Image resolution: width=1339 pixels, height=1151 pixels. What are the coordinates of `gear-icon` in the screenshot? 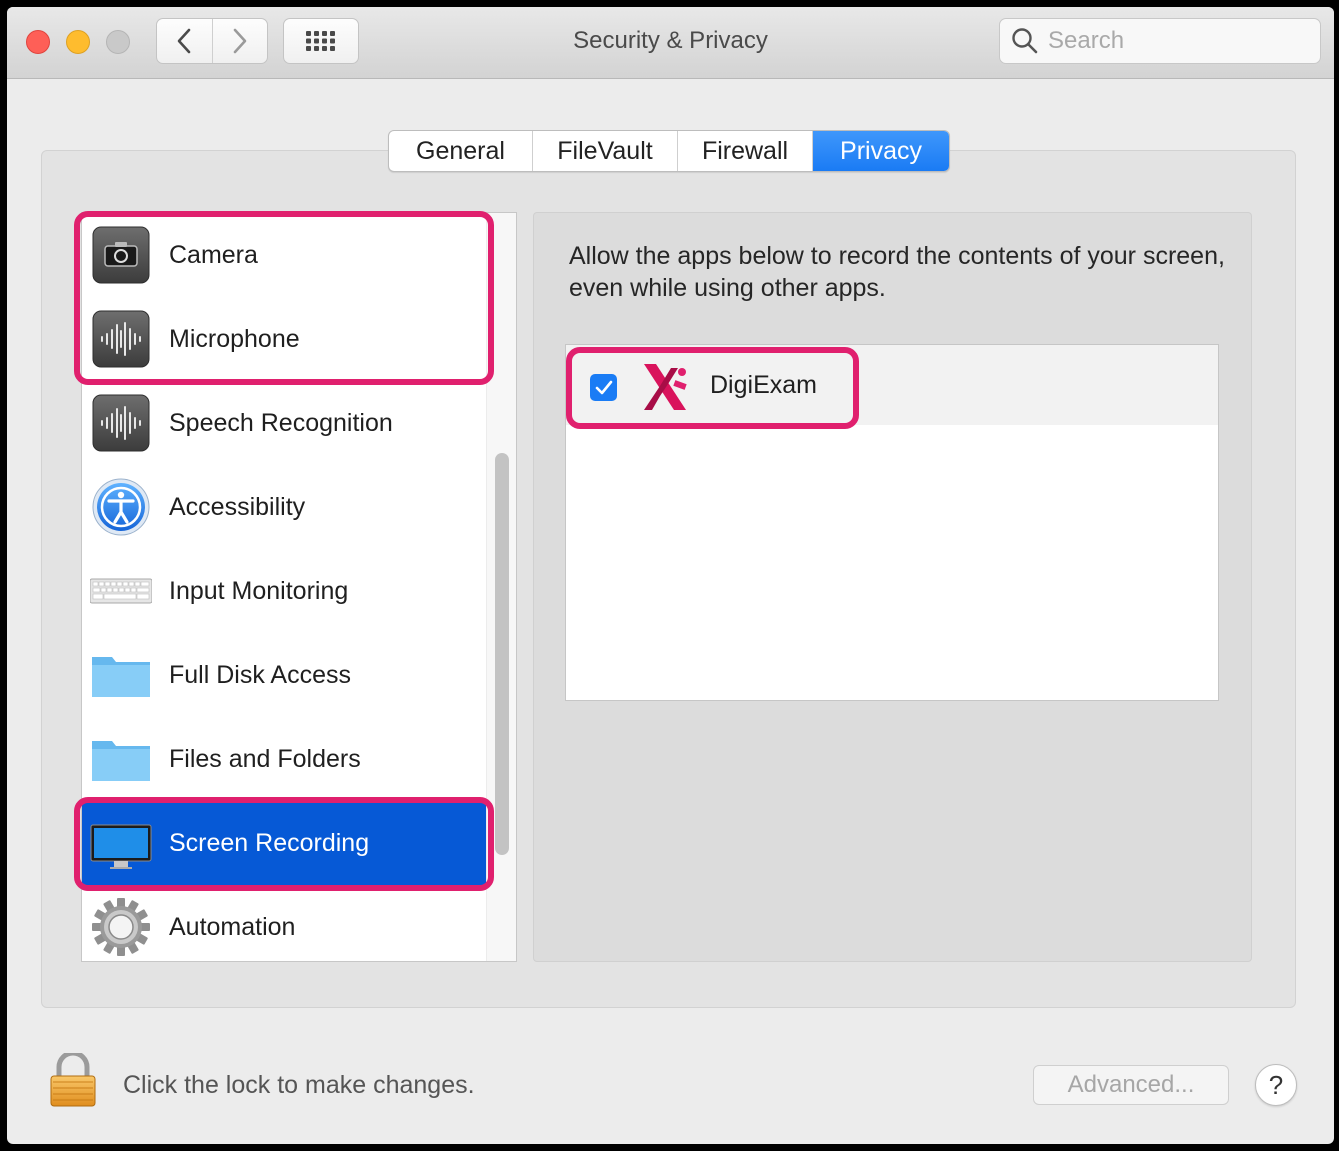 It's located at (121, 927).